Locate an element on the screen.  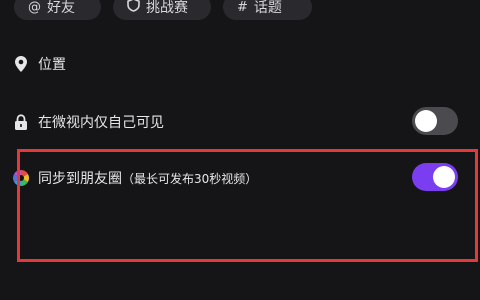
location-pin-icon is located at coordinates (21, 64).